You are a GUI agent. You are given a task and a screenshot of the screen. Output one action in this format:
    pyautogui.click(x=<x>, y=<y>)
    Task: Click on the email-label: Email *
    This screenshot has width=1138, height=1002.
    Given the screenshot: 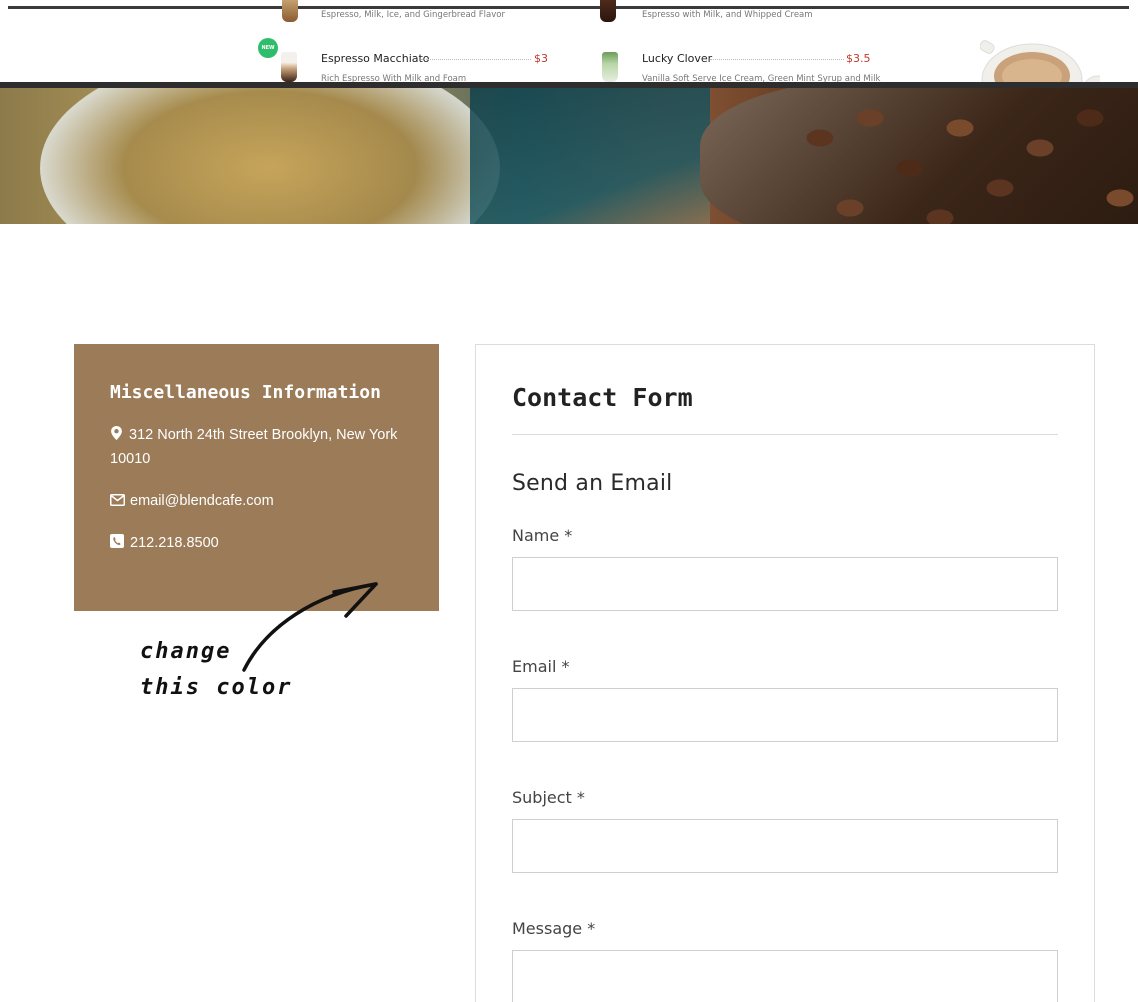 What is the action you would take?
    pyautogui.click(x=541, y=666)
    